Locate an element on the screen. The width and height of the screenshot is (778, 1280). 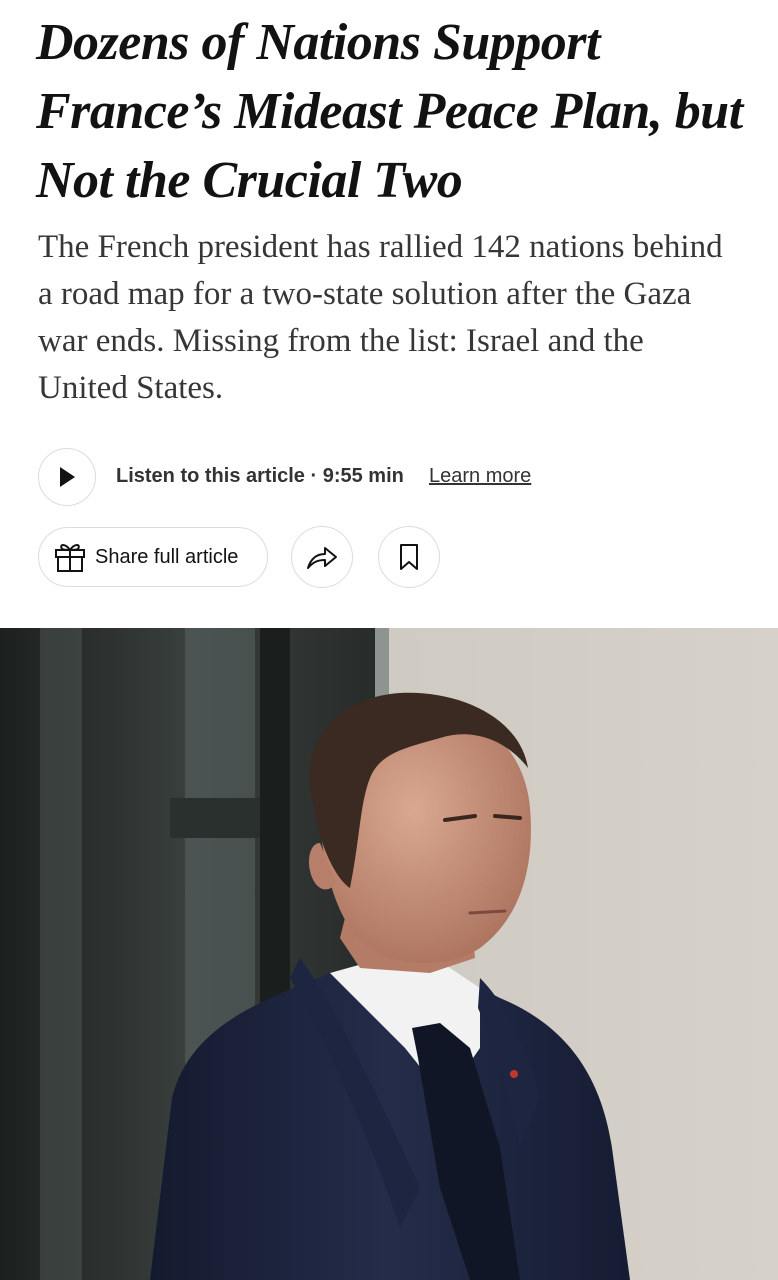
gift-icon is located at coordinates (70, 558).